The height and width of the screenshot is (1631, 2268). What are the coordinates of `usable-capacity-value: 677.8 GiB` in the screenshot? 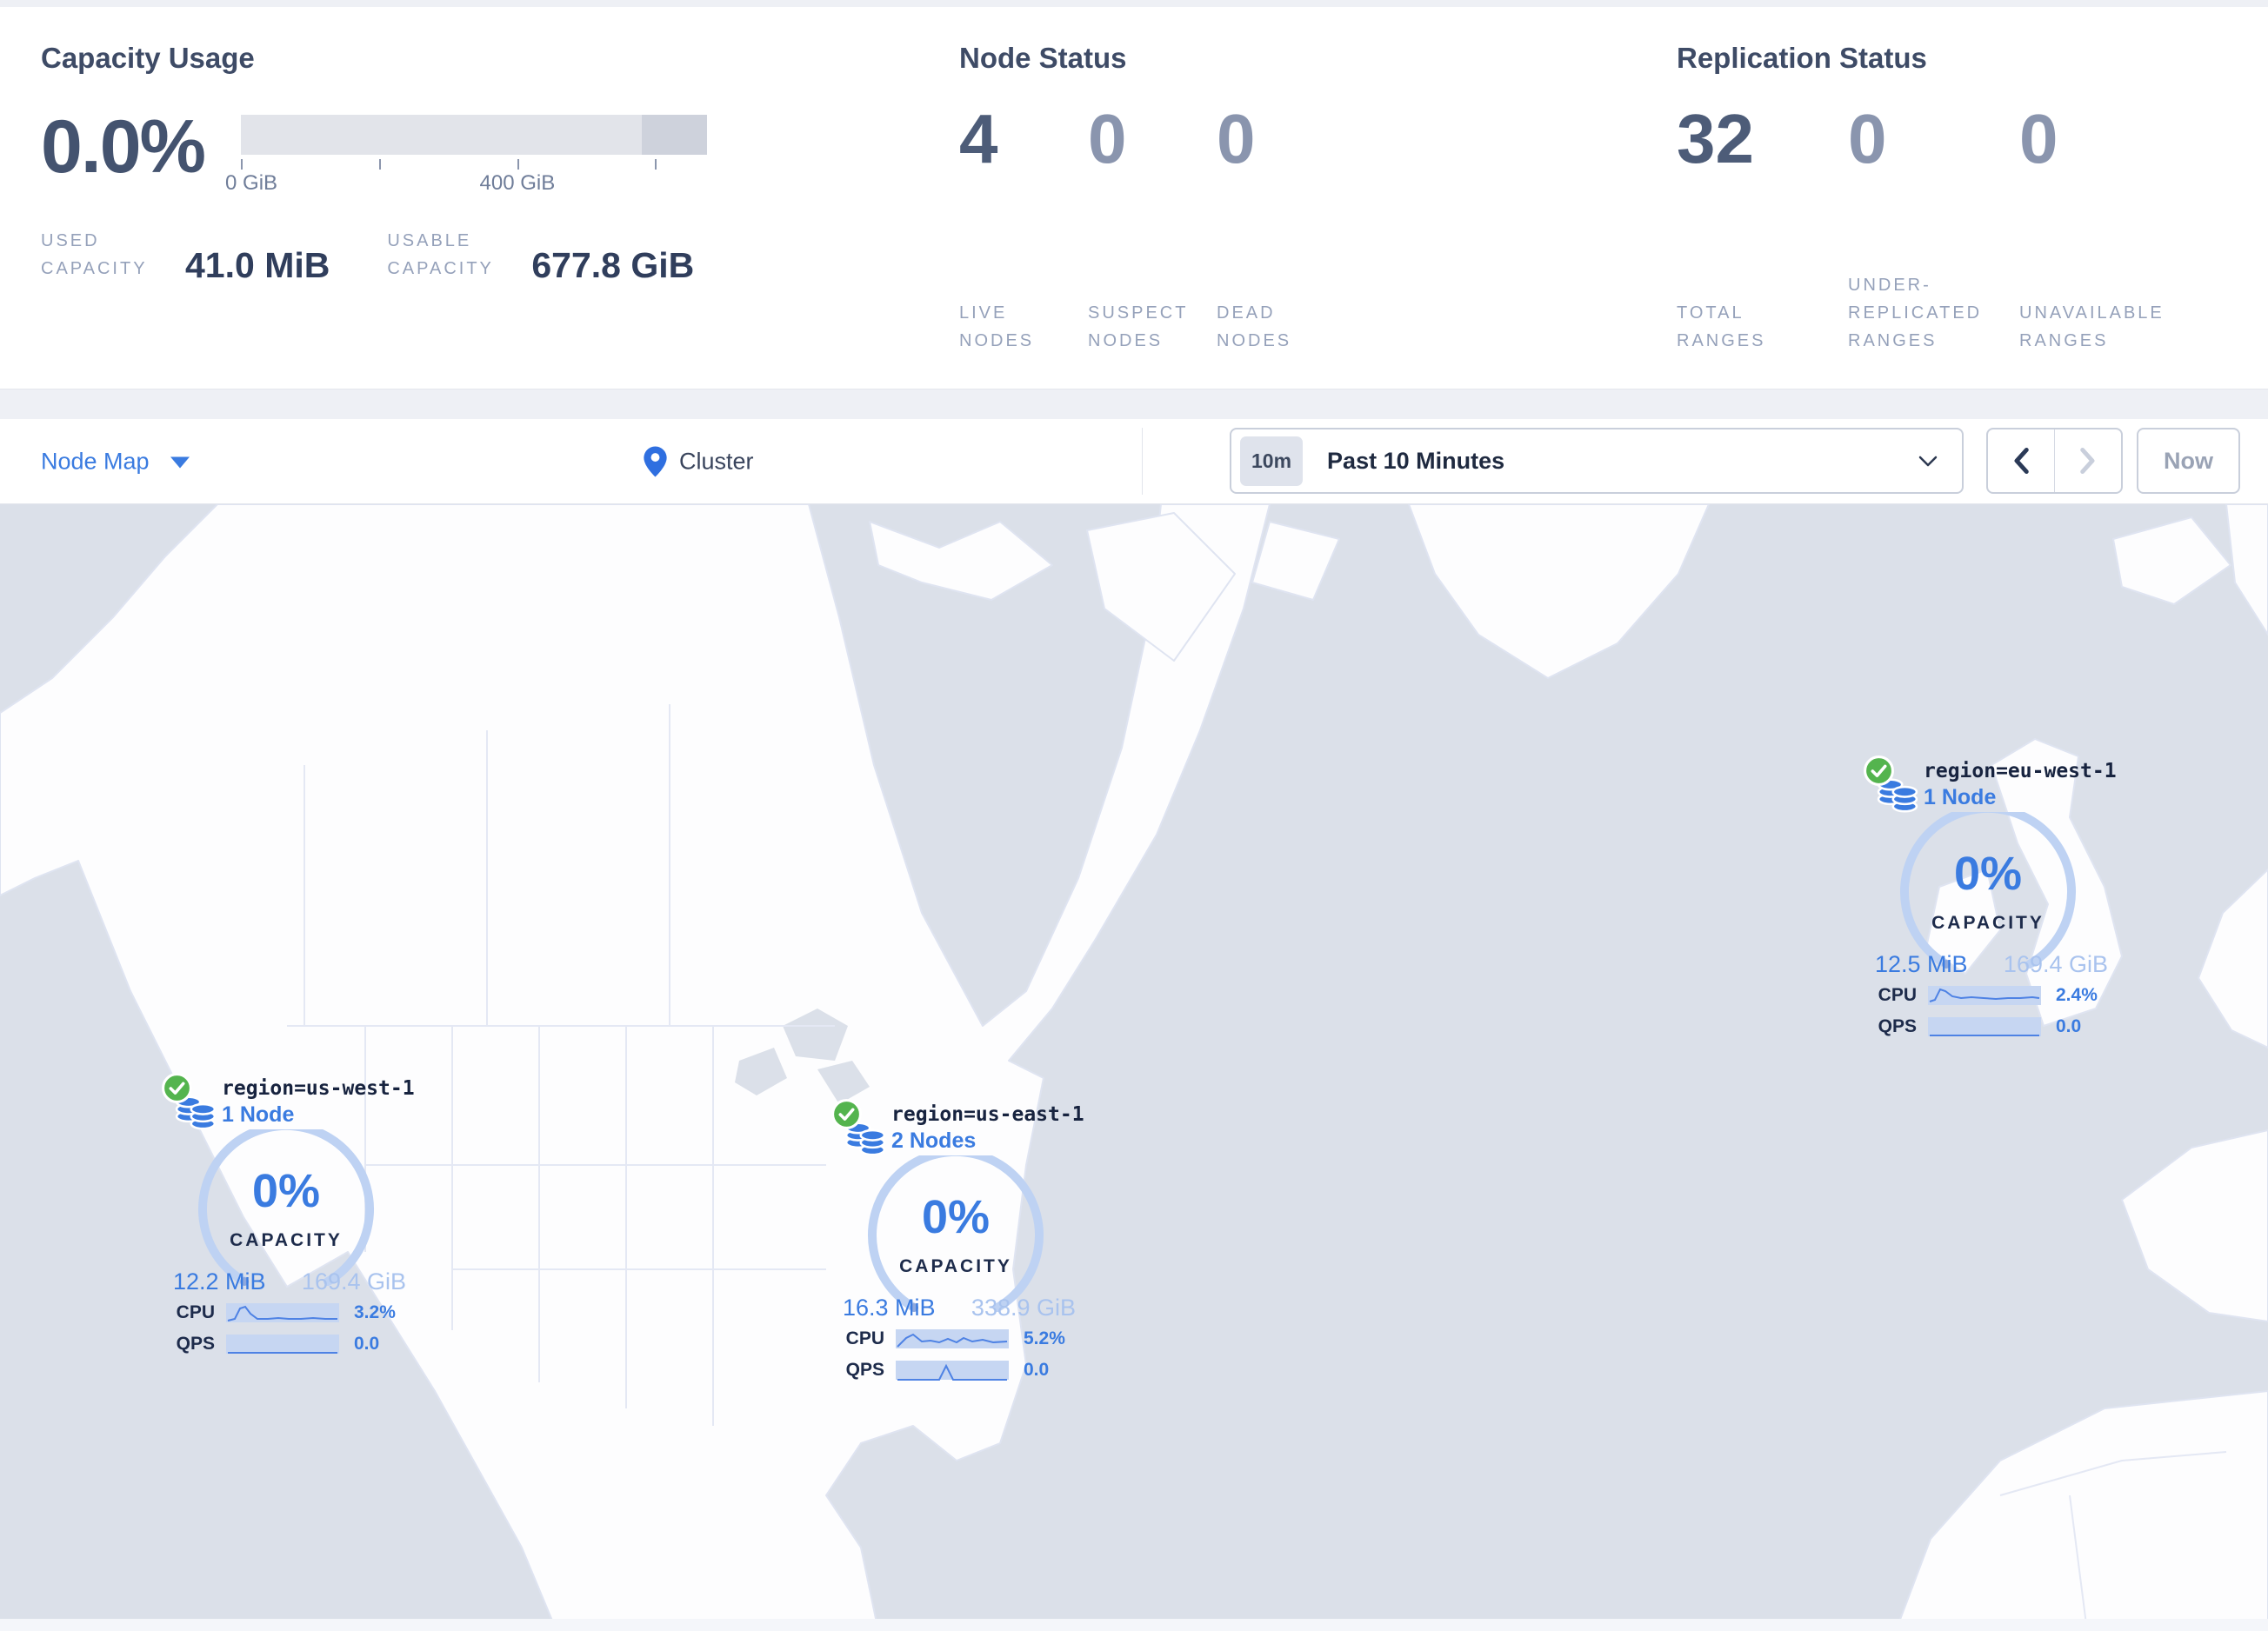 It's located at (613, 265).